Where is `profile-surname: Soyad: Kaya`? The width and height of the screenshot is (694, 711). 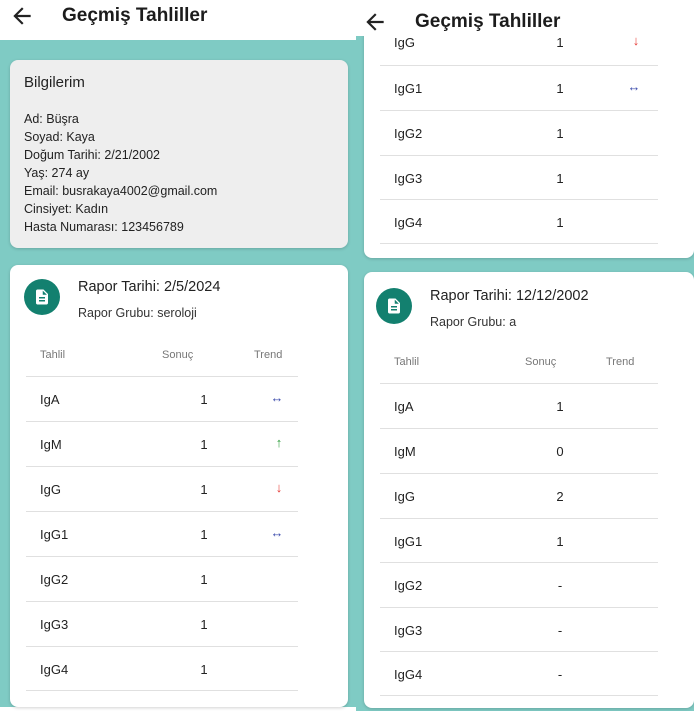 profile-surname: Soyad: Kaya is located at coordinates (59, 137).